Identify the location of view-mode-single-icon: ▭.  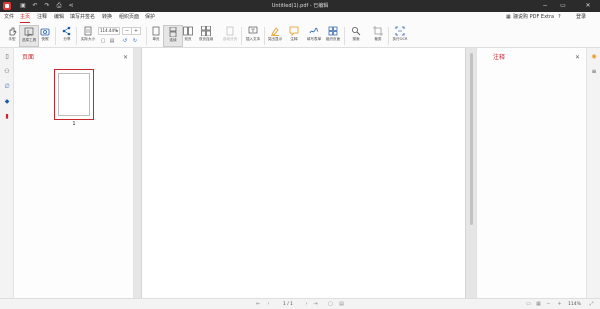
(528, 304).